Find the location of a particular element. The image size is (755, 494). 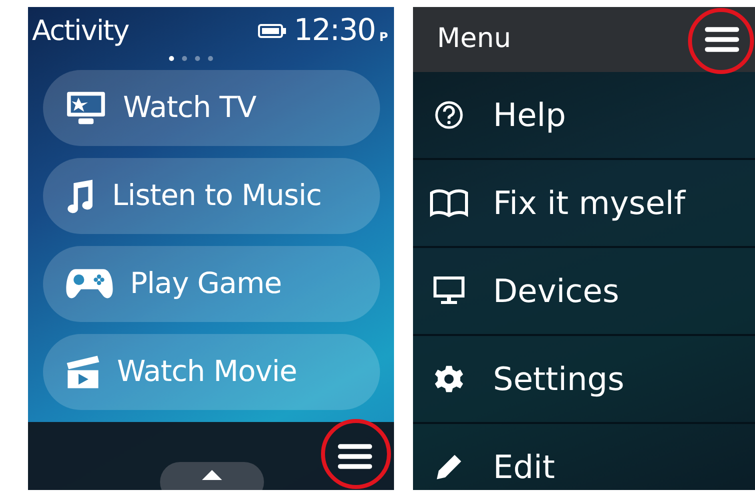

question-circle-icon is located at coordinates (449, 115).